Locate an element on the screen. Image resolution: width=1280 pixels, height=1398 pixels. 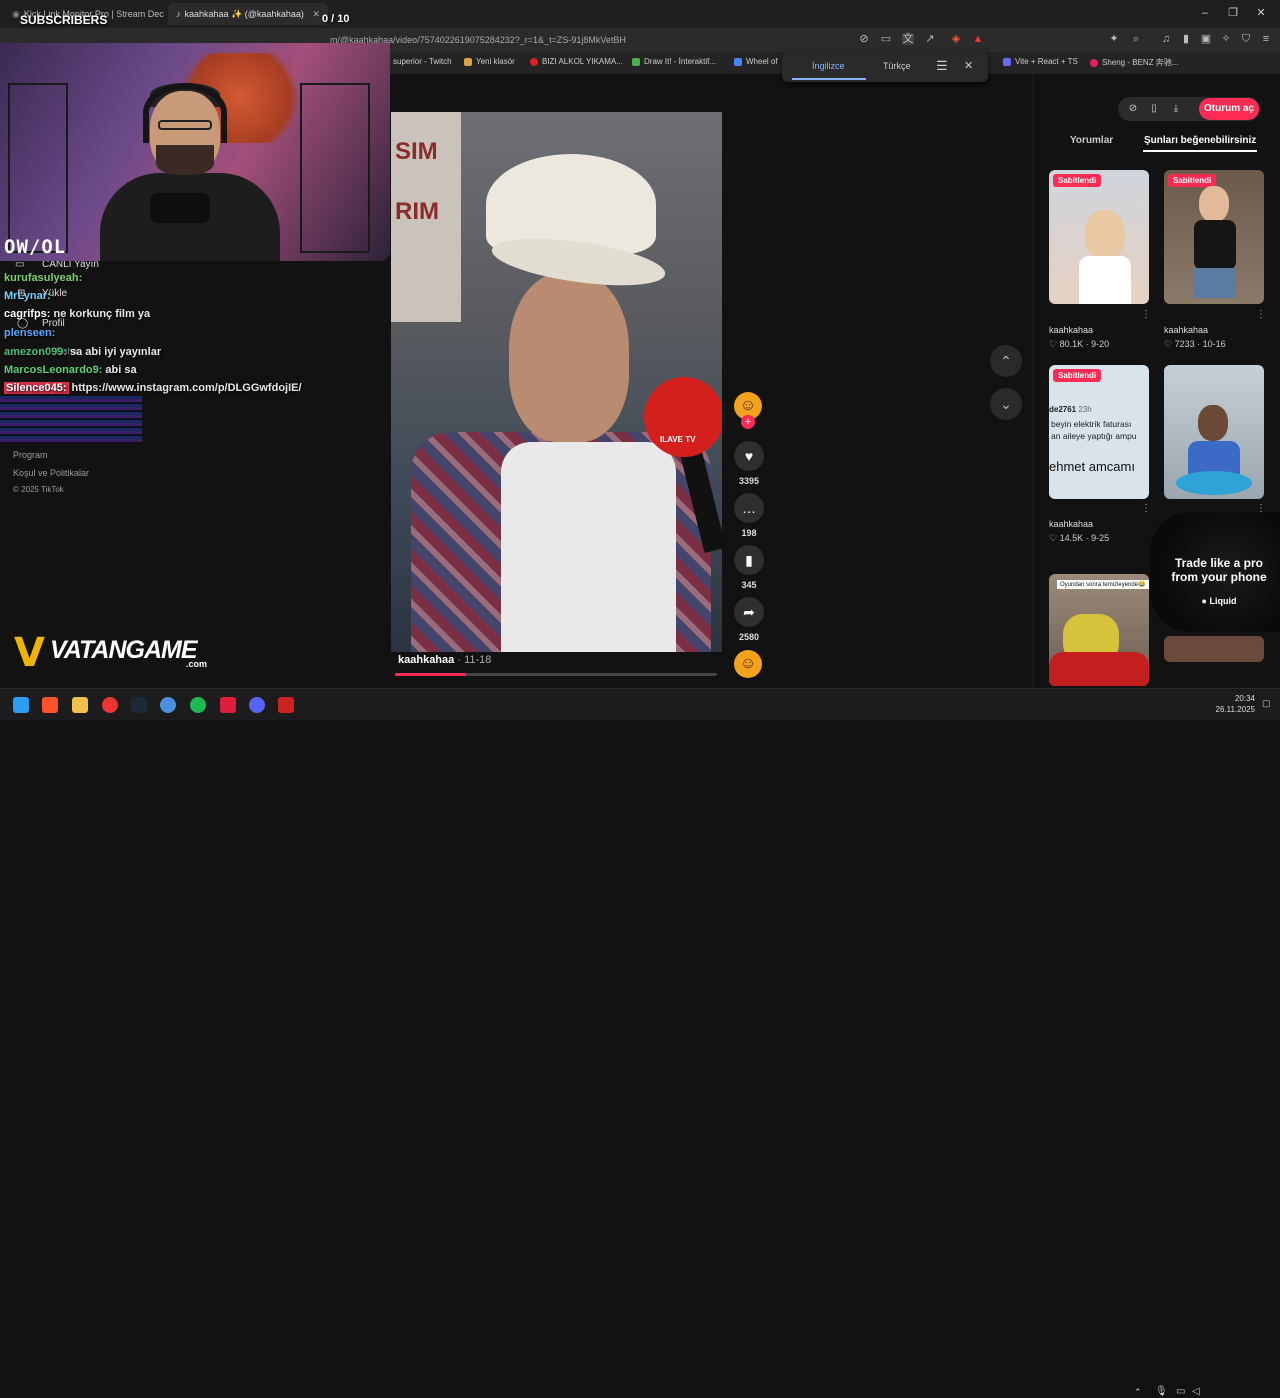
bookmark-label: superior - Twitch is located at coordinates (422, 61).